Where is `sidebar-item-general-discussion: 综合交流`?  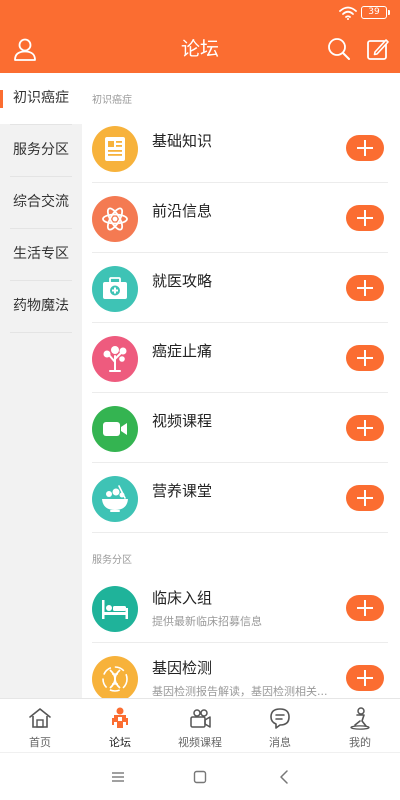 sidebar-item-general-discussion: 综合交流 is located at coordinates (41, 202).